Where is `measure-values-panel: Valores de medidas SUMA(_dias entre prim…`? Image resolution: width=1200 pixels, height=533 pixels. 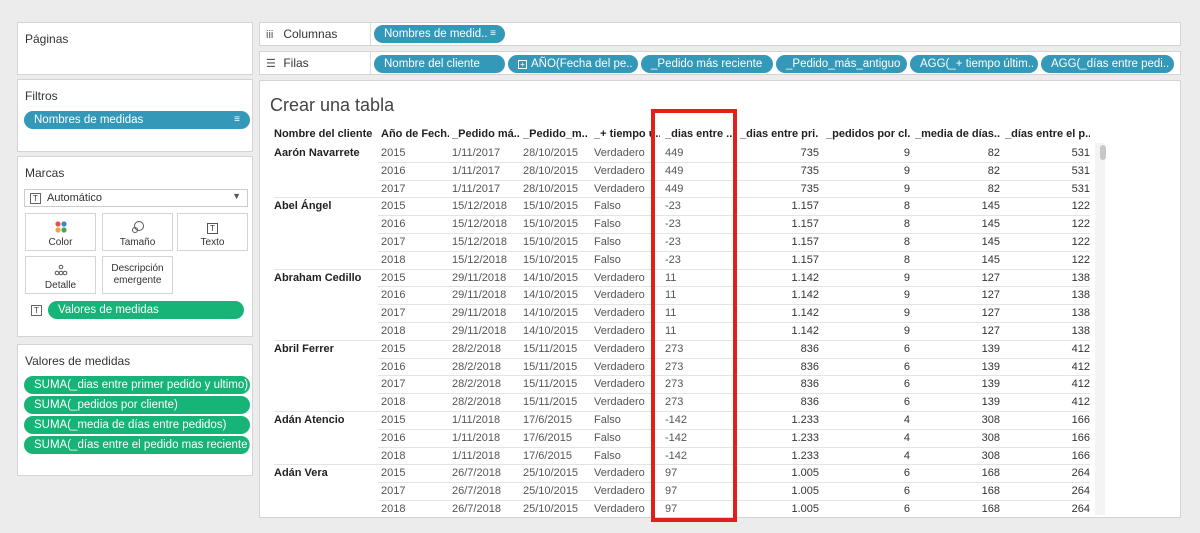
measure-values-panel: Valores de medidas SUMA(_dias entre prim… is located at coordinates (135, 410).